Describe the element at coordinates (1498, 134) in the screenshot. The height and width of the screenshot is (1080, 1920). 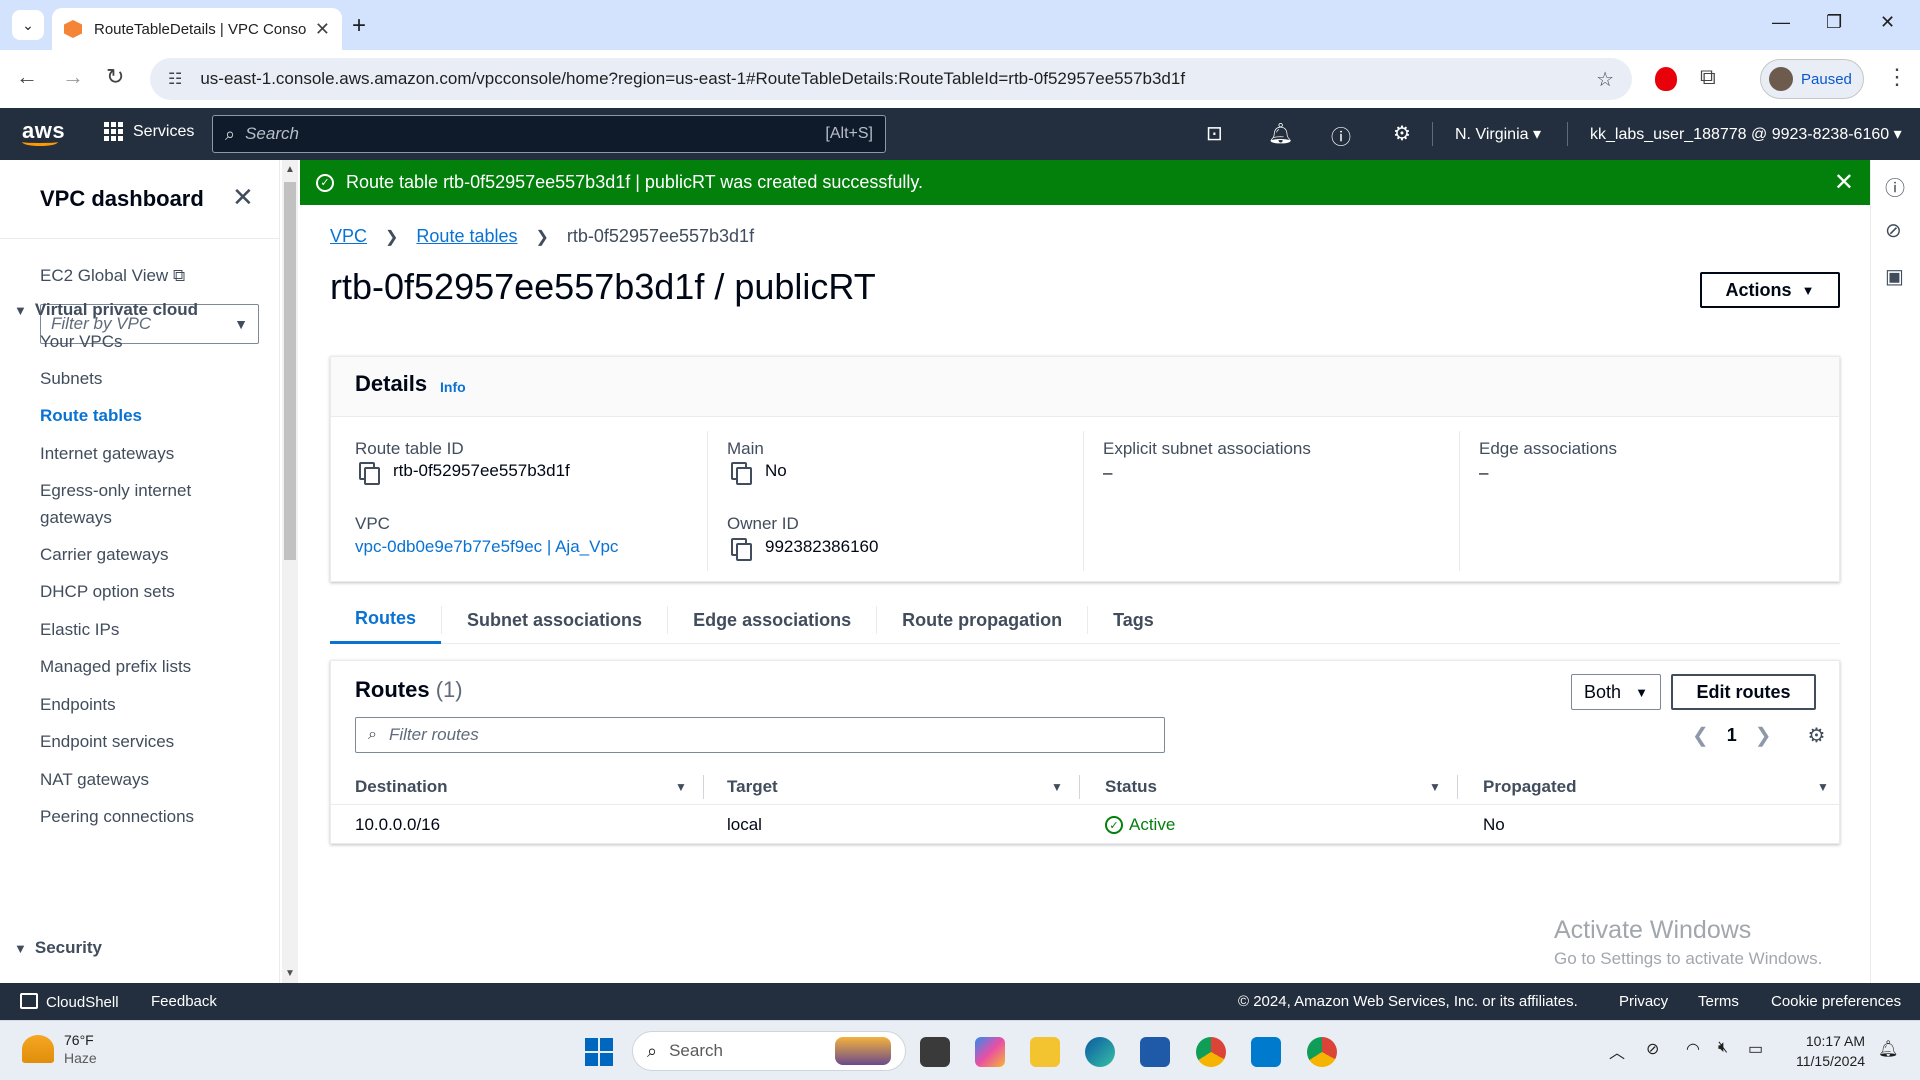
I see `region-selector: N. Virginia ▾` at that location.